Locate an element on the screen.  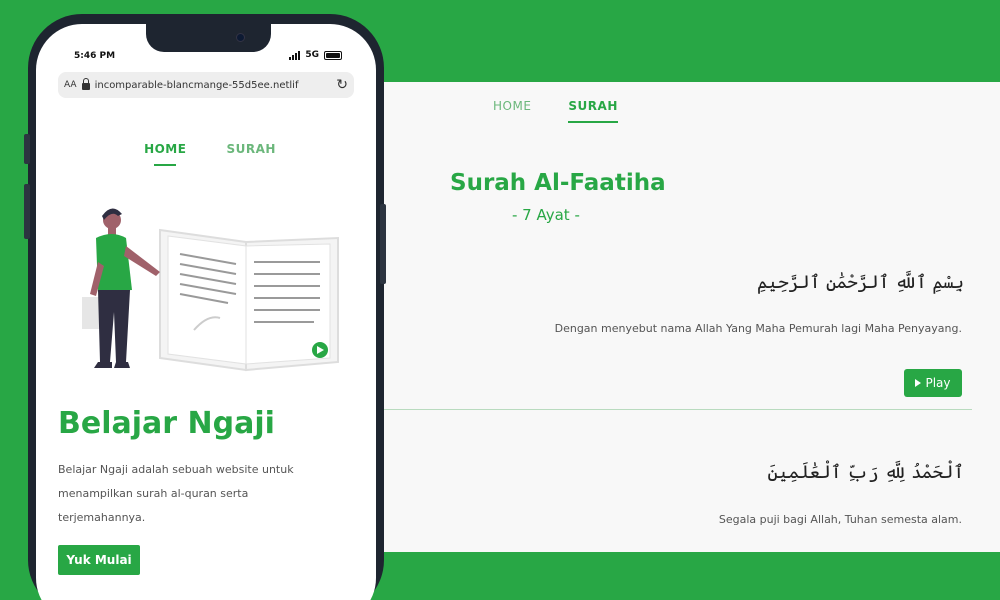
start-button: Yuk Mulai is located at coordinates (99, 560).